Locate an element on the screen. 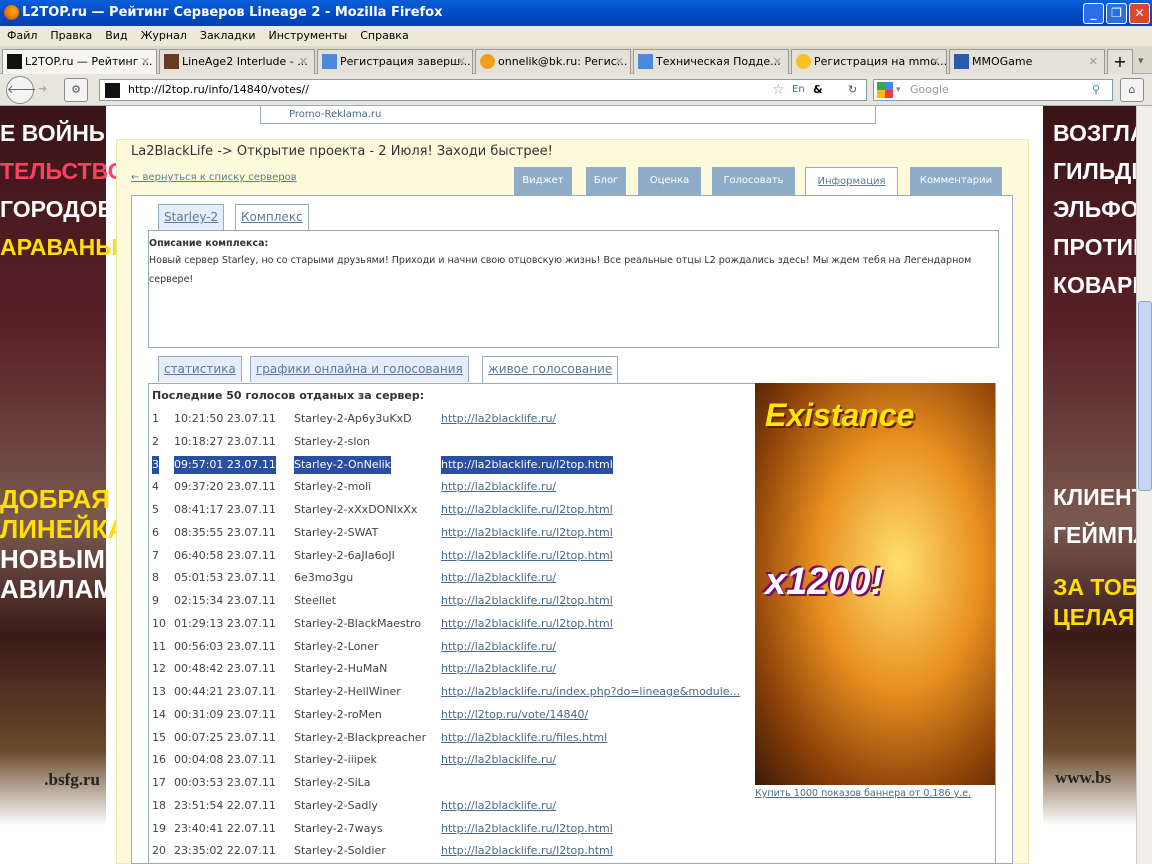  vertical-scrollbar is located at coordinates (1144, 485).